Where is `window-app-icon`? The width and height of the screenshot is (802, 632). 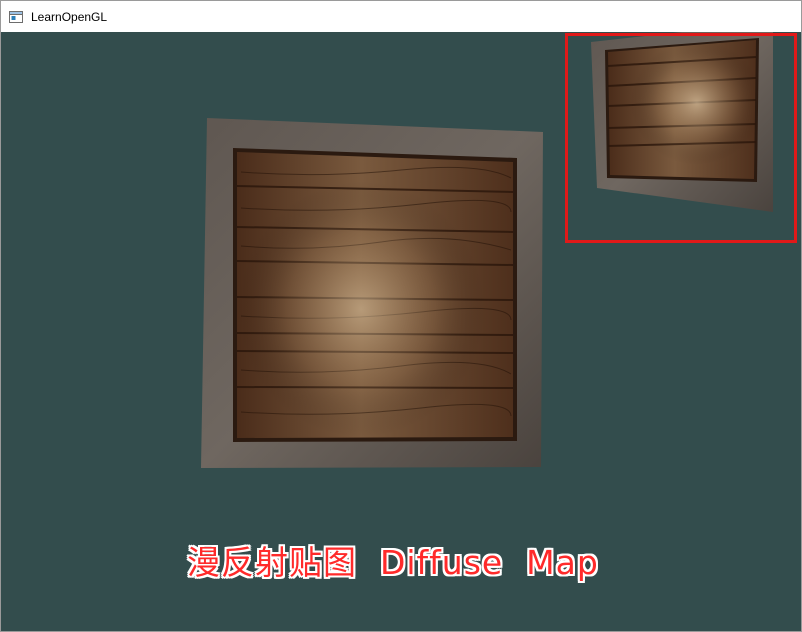 window-app-icon is located at coordinates (16, 16).